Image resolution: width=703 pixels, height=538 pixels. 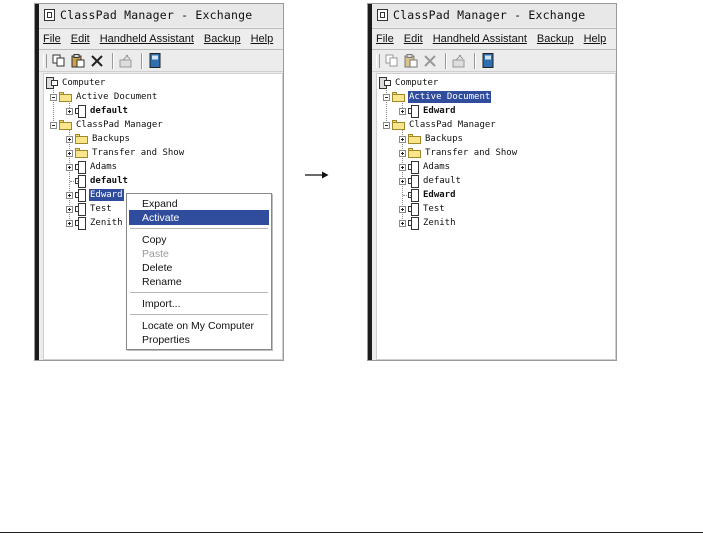 I want to click on folder-open-icon, so click(x=65, y=125).